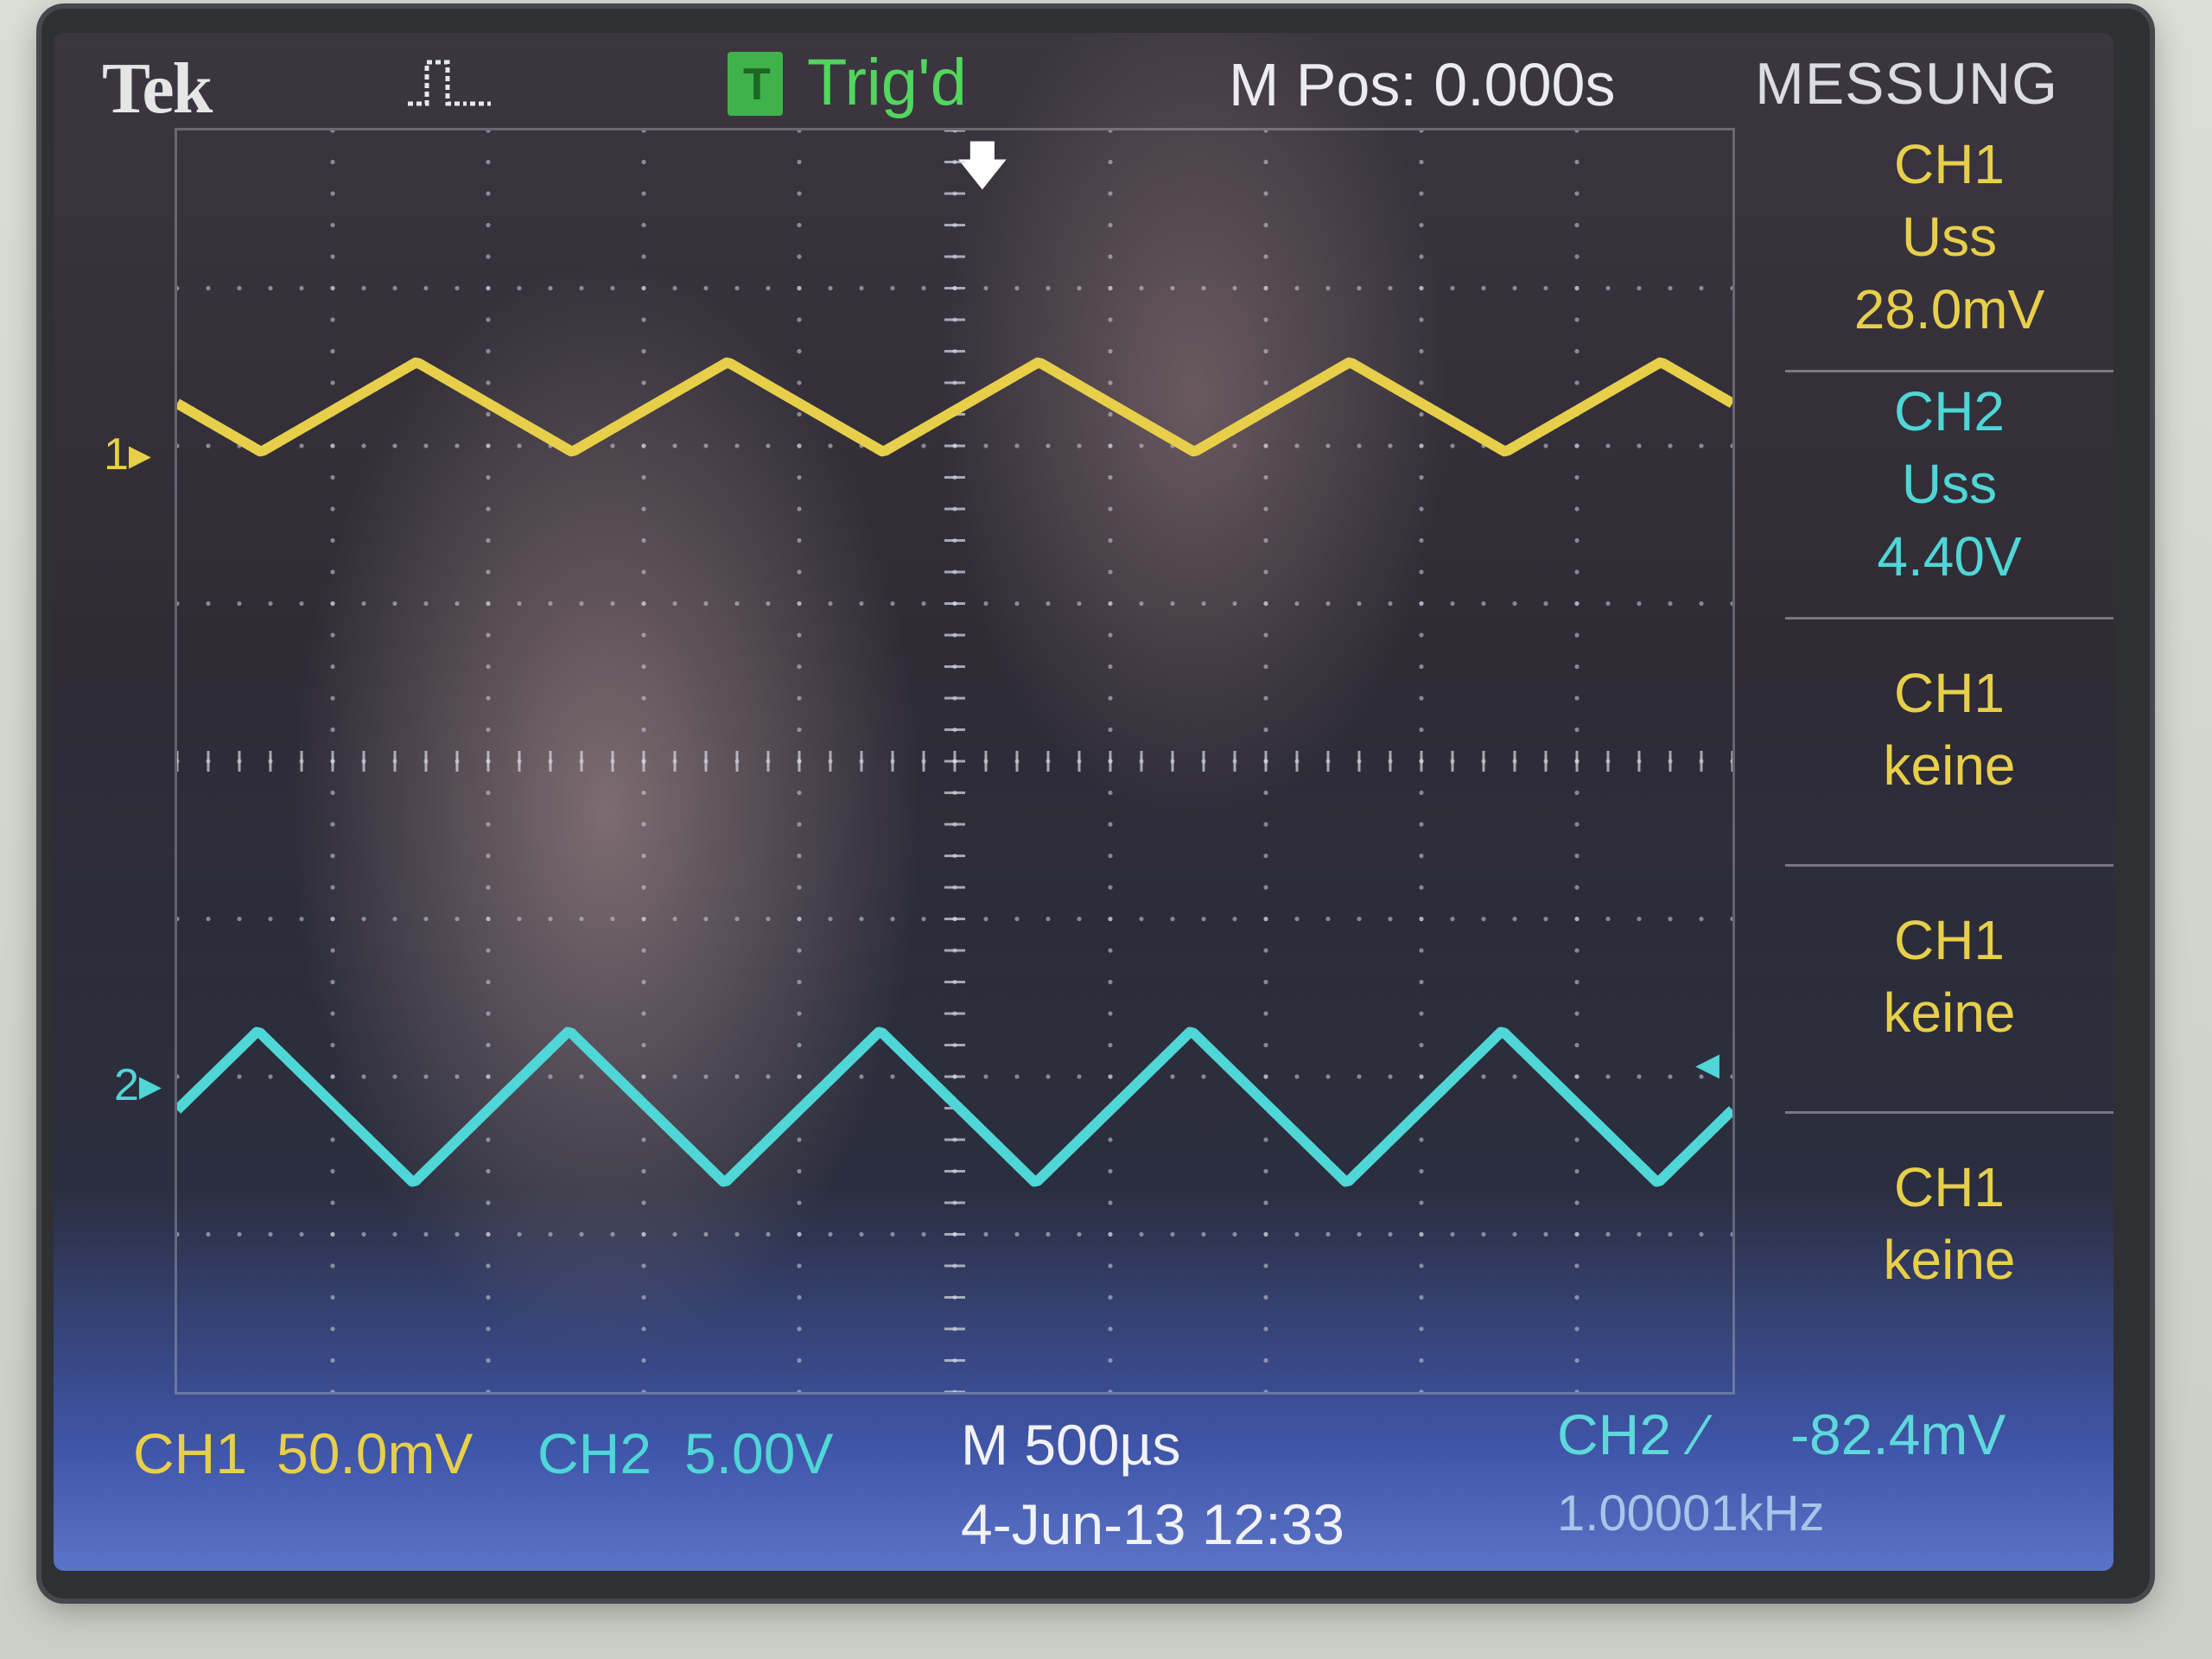 The height and width of the screenshot is (1659, 2212). Describe the element at coordinates (1700, 1434) in the screenshot. I see `rising-edge-icon: ∕` at that location.